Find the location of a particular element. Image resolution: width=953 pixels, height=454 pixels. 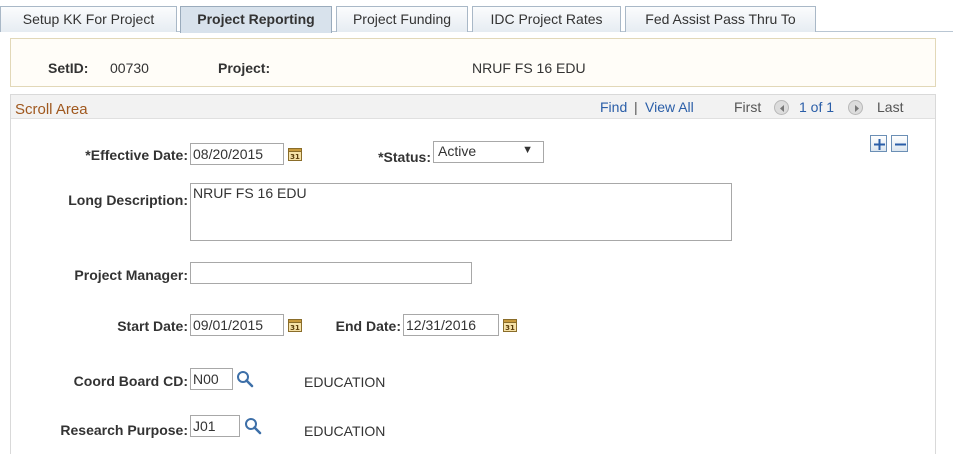

coord-board-label: Coord Board CD: is located at coordinates (130, 381).